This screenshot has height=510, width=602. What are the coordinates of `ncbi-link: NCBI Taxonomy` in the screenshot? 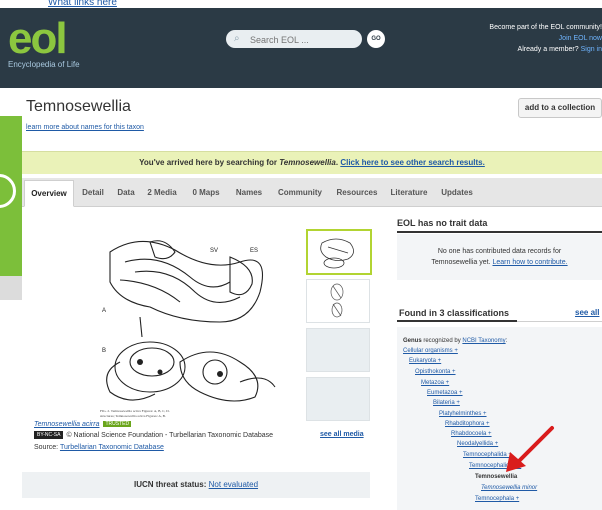 It's located at (483, 341).